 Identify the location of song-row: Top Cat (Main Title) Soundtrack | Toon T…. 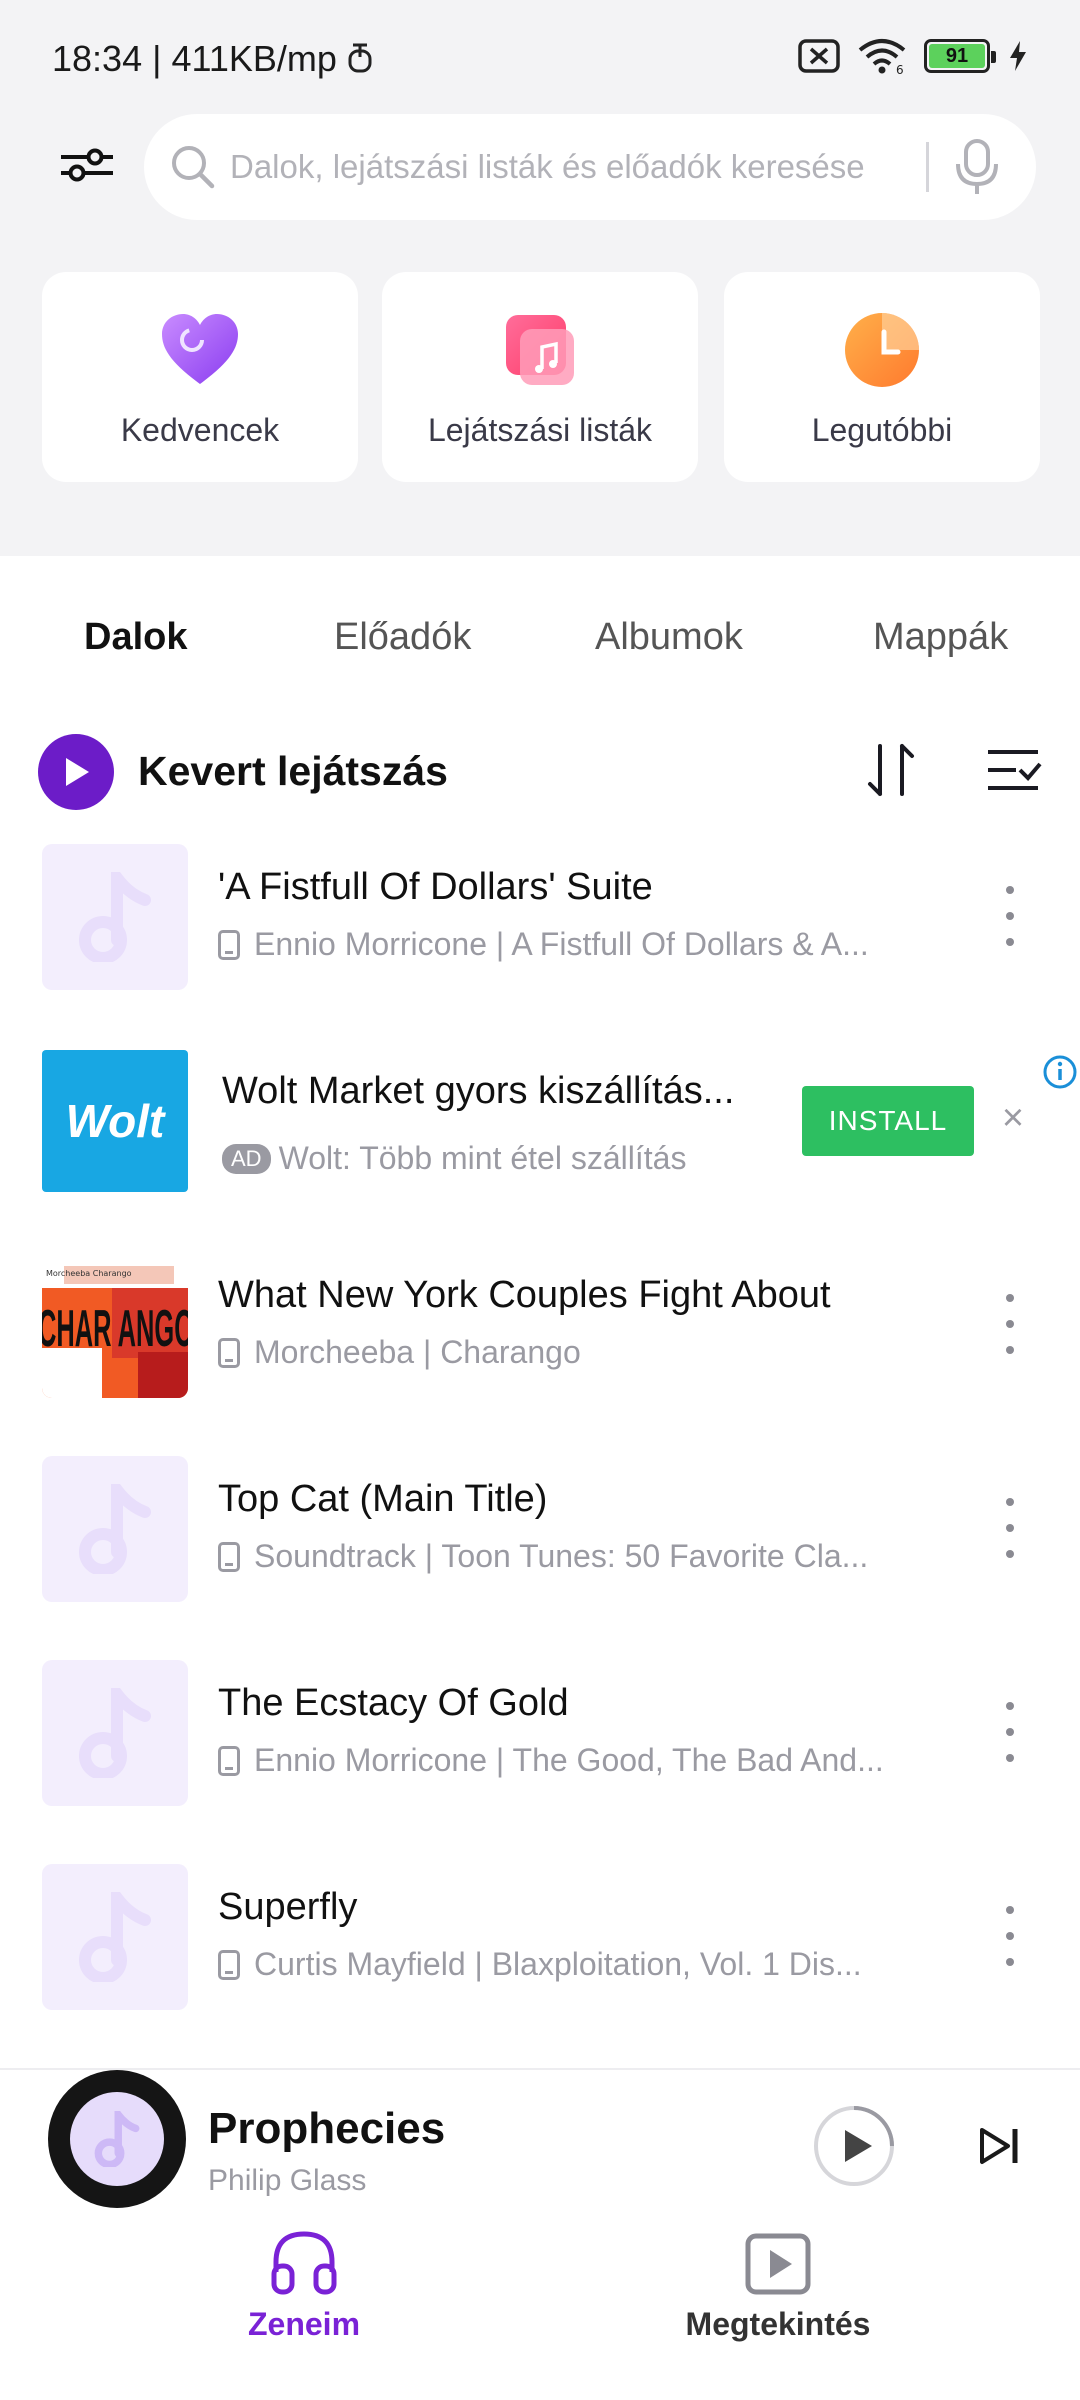
(540, 1529).